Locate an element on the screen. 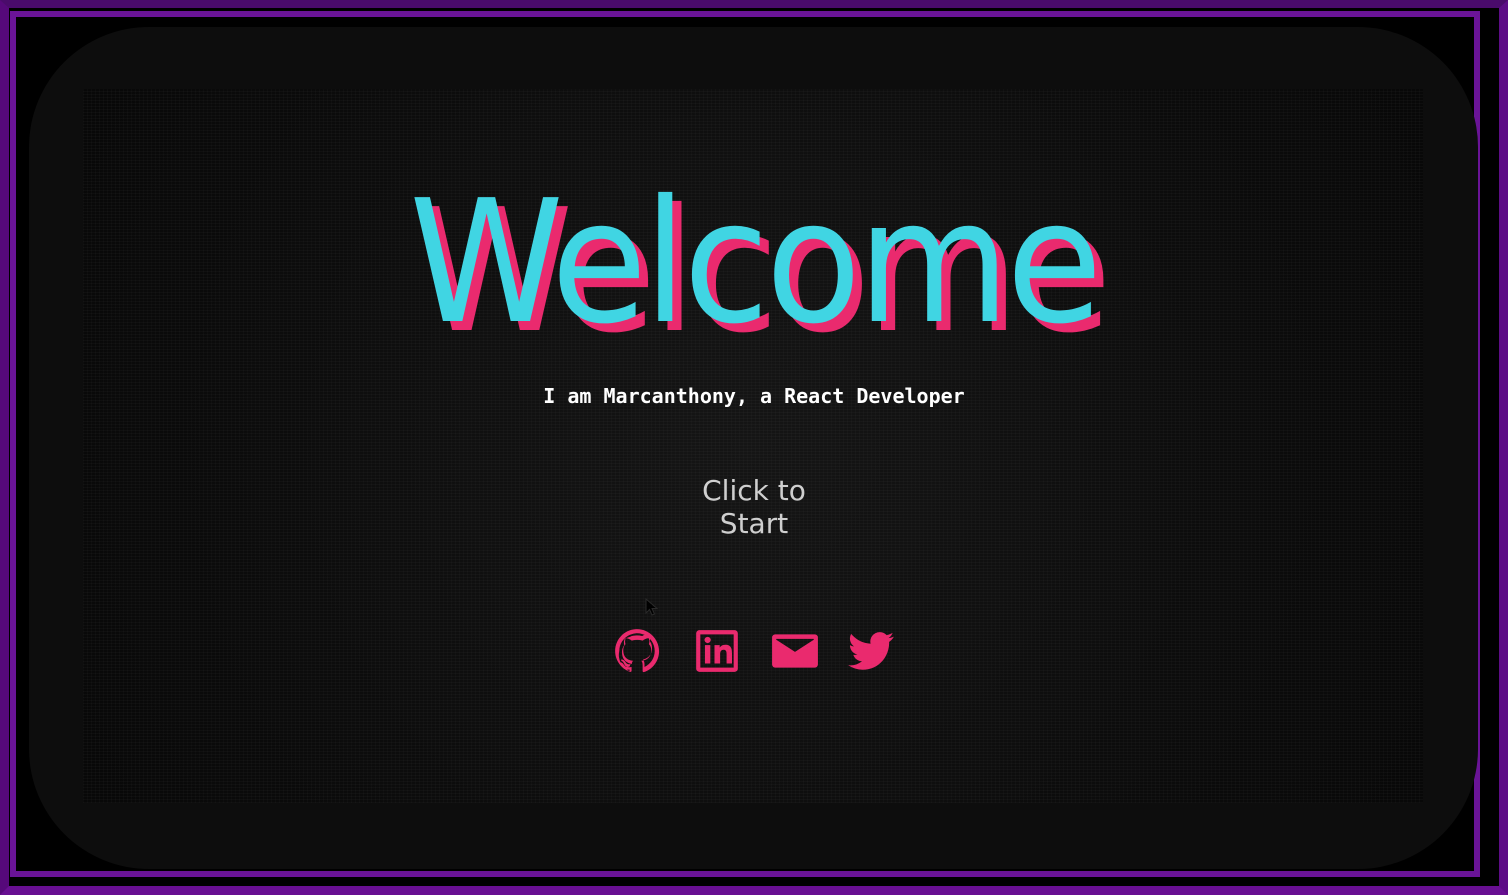 This screenshot has width=1508, height=895. linkedin-icon is located at coordinates (717, 651).